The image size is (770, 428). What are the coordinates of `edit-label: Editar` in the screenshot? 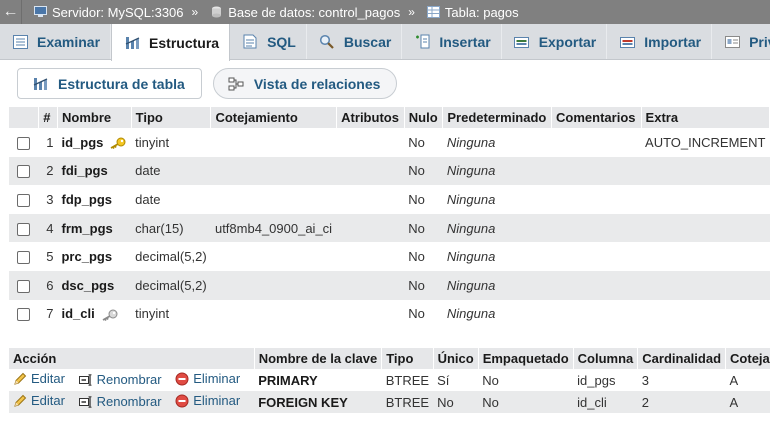 It's located at (48, 379).